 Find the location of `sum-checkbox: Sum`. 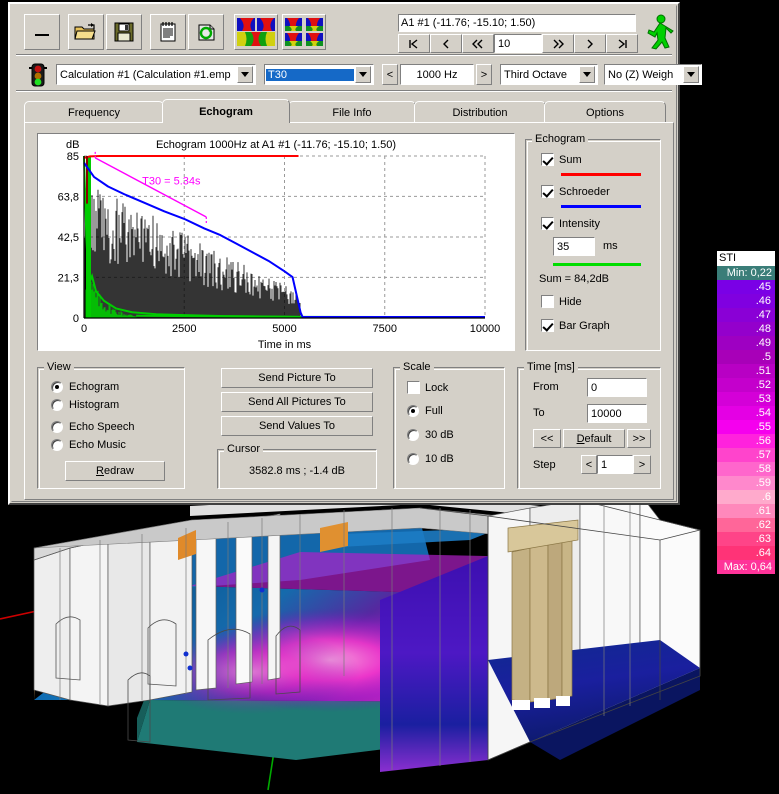

sum-checkbox: Sum is located at coordinates (561, 159).